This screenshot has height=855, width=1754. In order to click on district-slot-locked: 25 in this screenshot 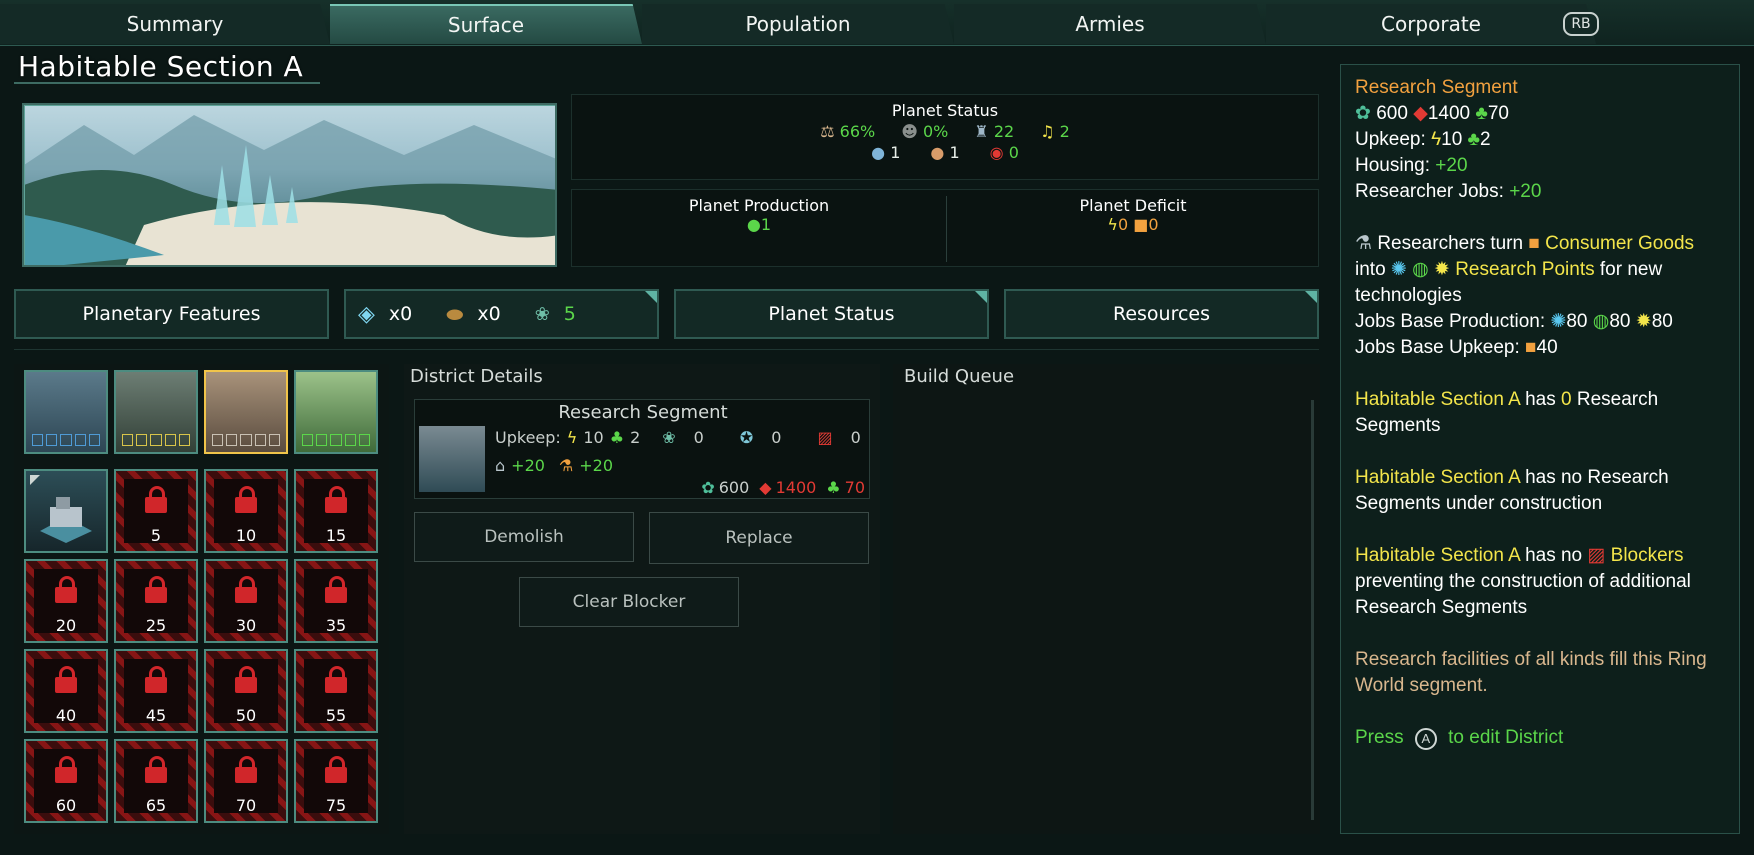, I will do `click(156, 601)`.